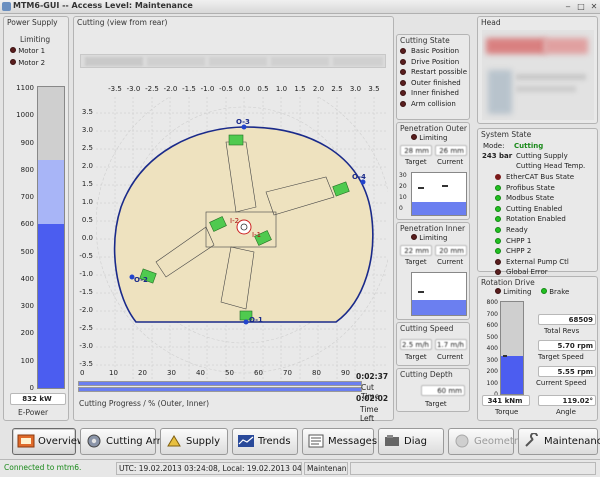  Describe the element at coordinates (567, 400) in the screenshot. I see `angle-value: 119.02°` at that location.